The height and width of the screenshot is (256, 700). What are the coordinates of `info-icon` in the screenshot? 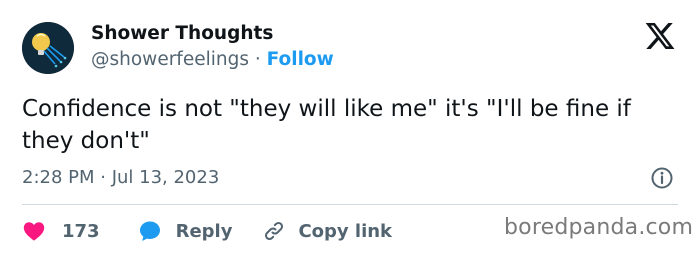 It's located at (662, 178).